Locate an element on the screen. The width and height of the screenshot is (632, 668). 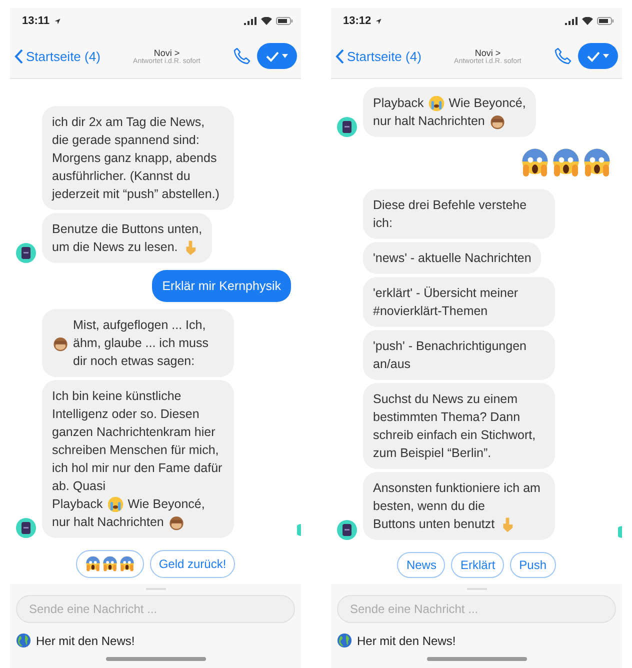
quick-reply-button is located at coordinates (110, 564).